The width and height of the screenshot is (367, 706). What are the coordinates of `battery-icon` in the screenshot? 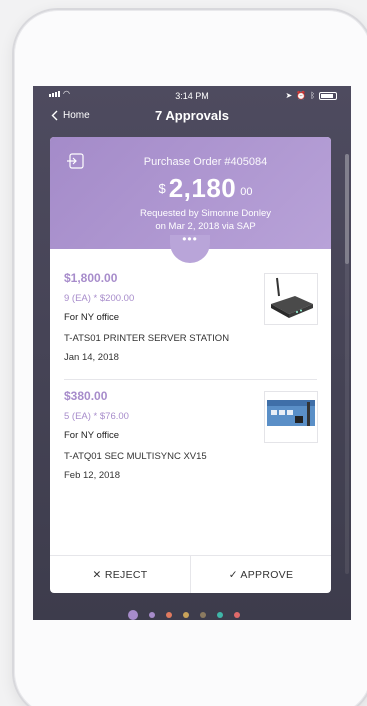 It's located at (328, 95).